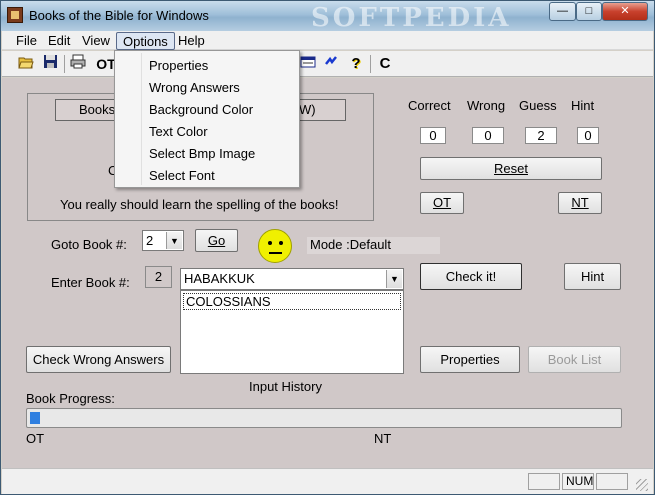 The height and width of the screenshot is (495, 655). What do you see at coordinates (50, 64) in the screenshot?
I see `save-disk-icon` at bounding box center [50, 64].